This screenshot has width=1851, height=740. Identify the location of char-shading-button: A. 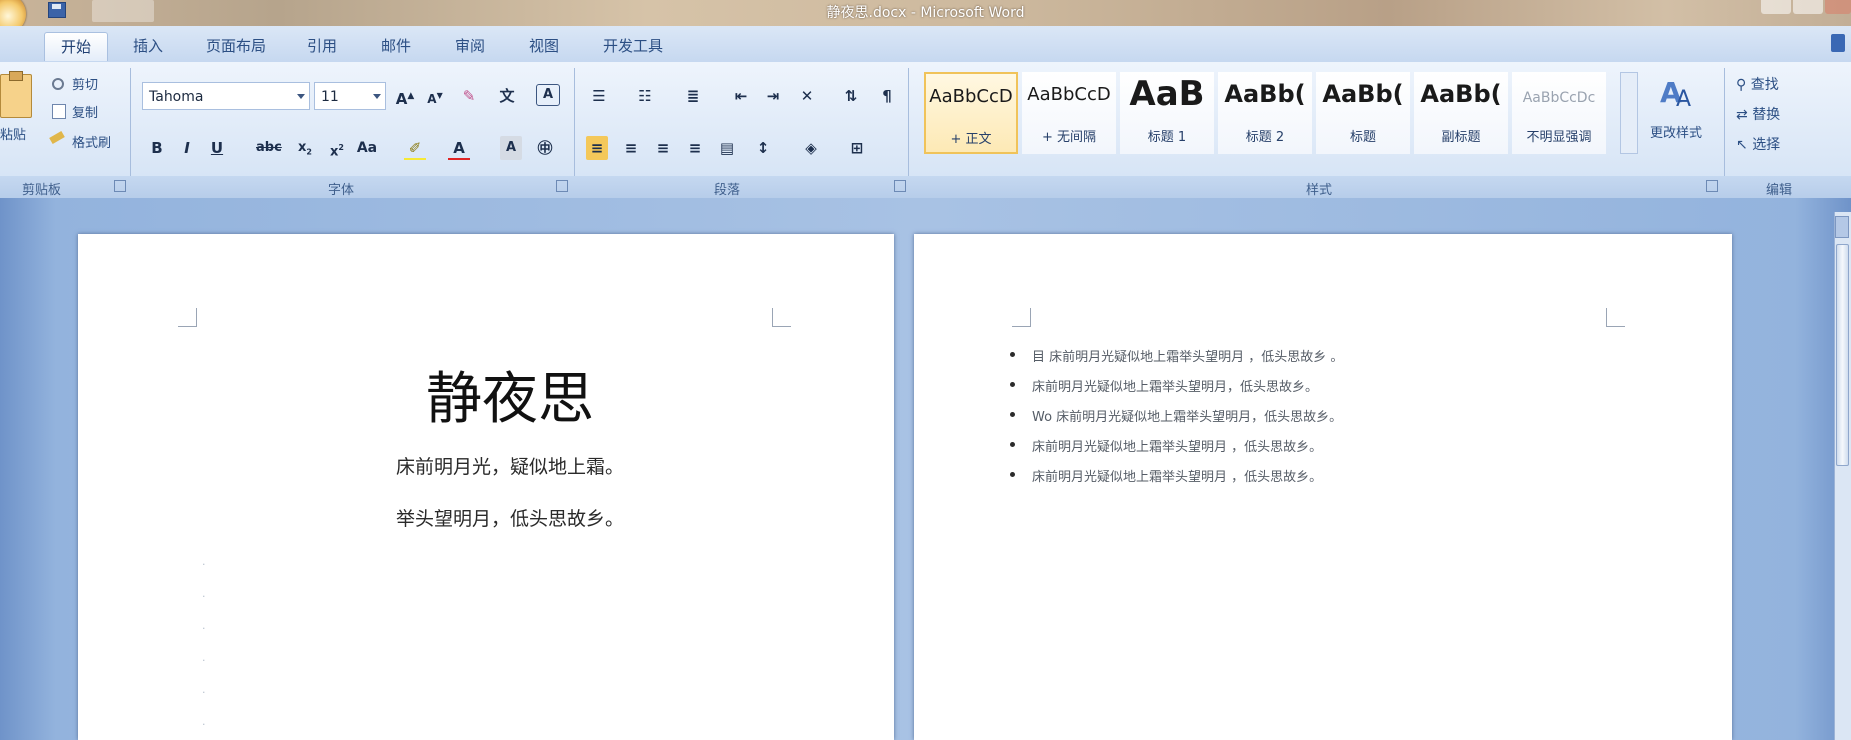
(511, 148).